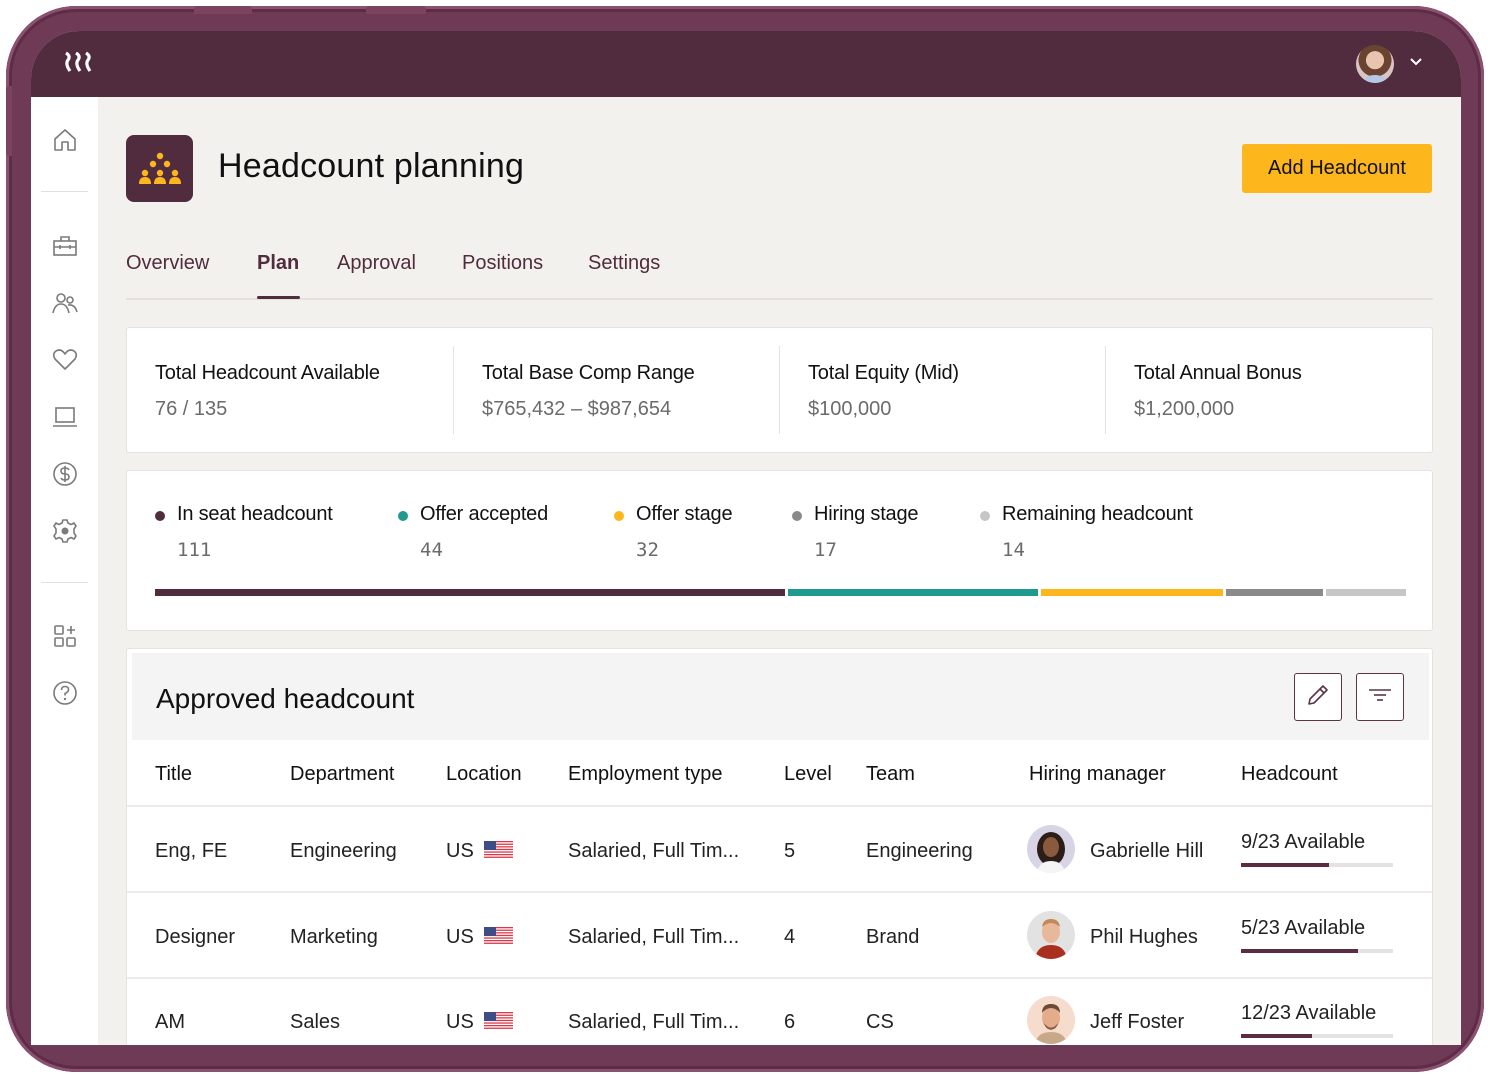  I want to click on sidebar, so click(64, 571).